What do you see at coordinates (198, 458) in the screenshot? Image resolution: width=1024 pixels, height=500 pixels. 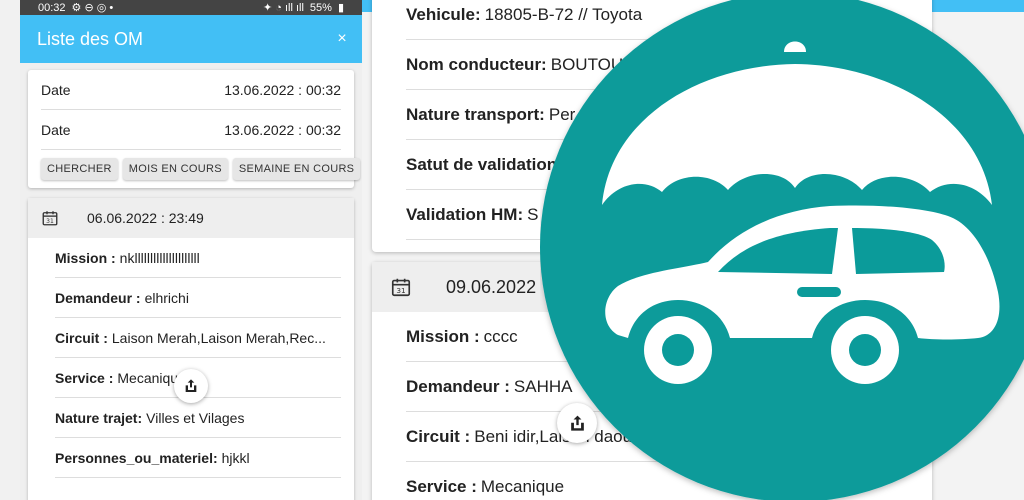 I see `field-personnes-materiel: Personnes_ou_materiel: hjkkl` at bounding box center [198, 458].